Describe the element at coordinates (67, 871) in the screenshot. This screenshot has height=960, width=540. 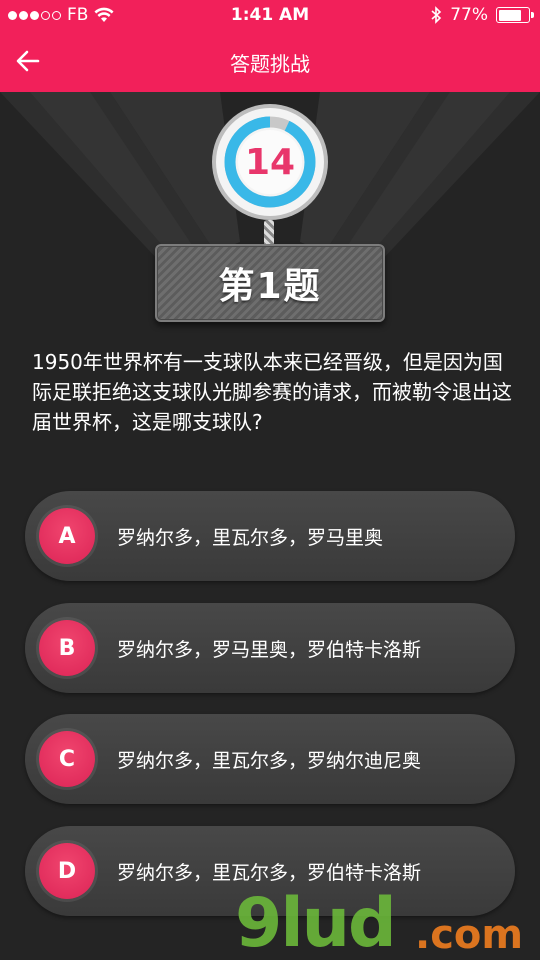
I see `option-letter: D` at that location.